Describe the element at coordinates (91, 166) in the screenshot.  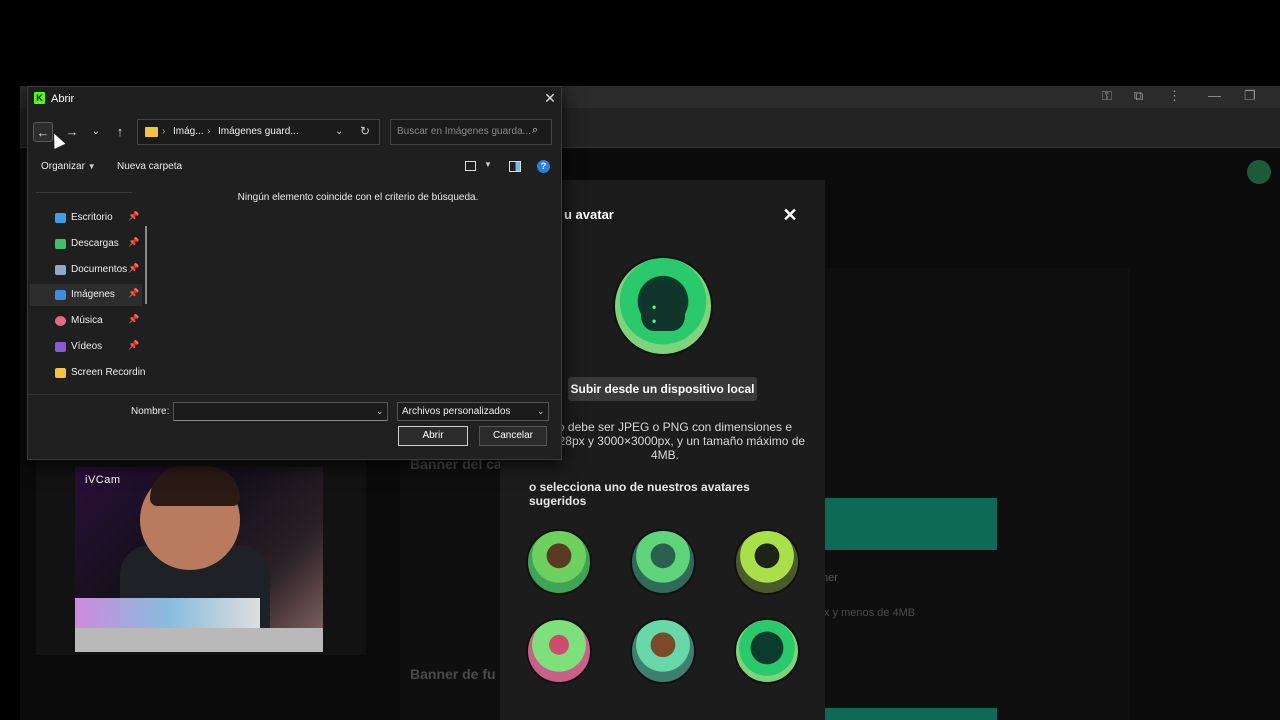
I see `chevron-down-icon: ▼` at that location.